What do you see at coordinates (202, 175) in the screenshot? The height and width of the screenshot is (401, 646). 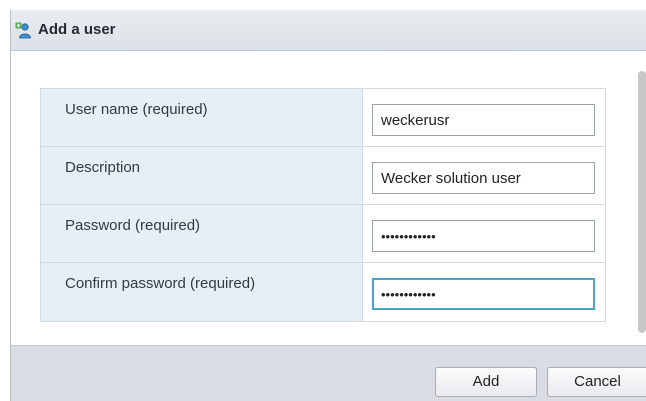 I see `label-cell: Description` at bounding box center [202, 175].